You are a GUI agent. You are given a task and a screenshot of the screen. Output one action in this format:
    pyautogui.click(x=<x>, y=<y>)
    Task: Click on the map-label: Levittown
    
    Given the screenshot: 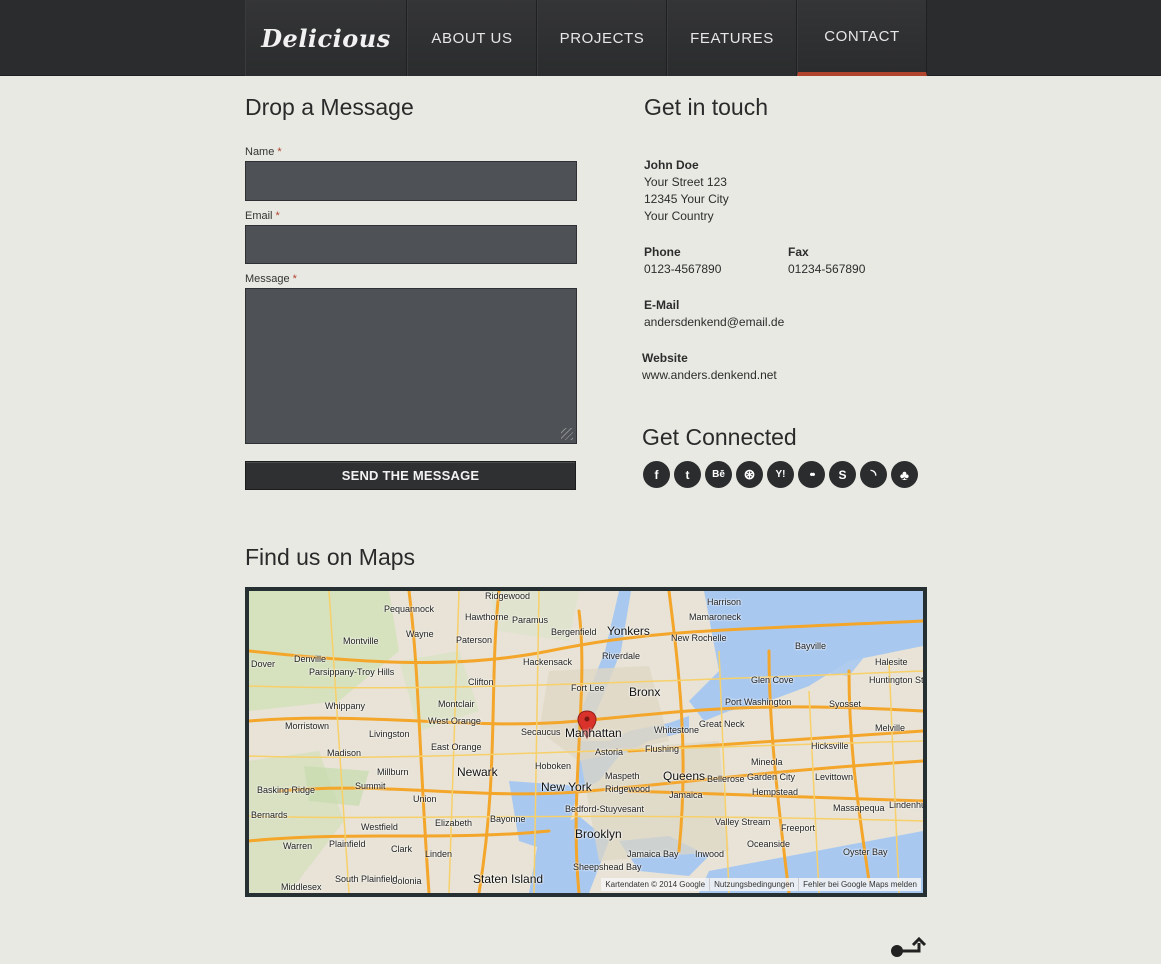 What is the action you would take?
    pyautogui.click(x=834, y=777)
    